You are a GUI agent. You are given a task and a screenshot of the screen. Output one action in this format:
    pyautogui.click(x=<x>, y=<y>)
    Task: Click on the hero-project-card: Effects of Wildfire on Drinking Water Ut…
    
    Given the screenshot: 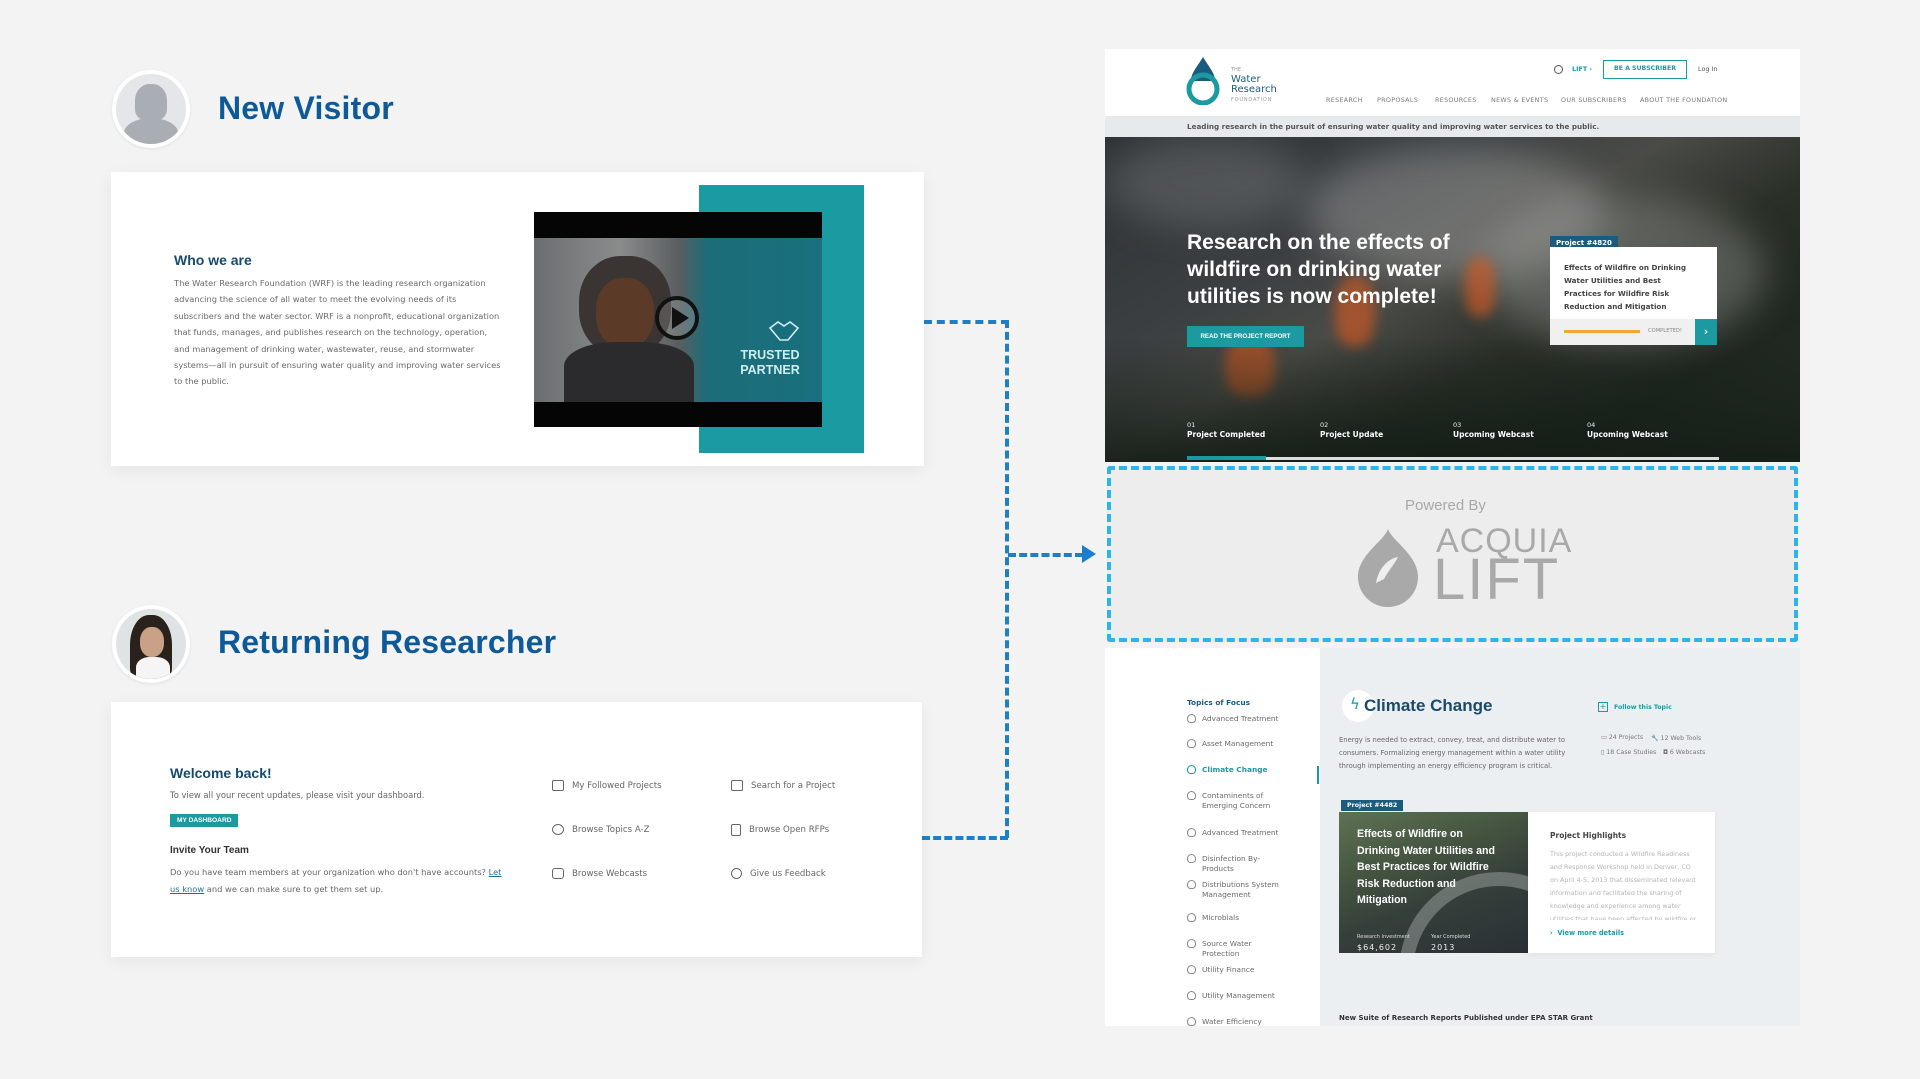 What is the action you would take?
    pyautogui.click(x=1633, y=296)
    